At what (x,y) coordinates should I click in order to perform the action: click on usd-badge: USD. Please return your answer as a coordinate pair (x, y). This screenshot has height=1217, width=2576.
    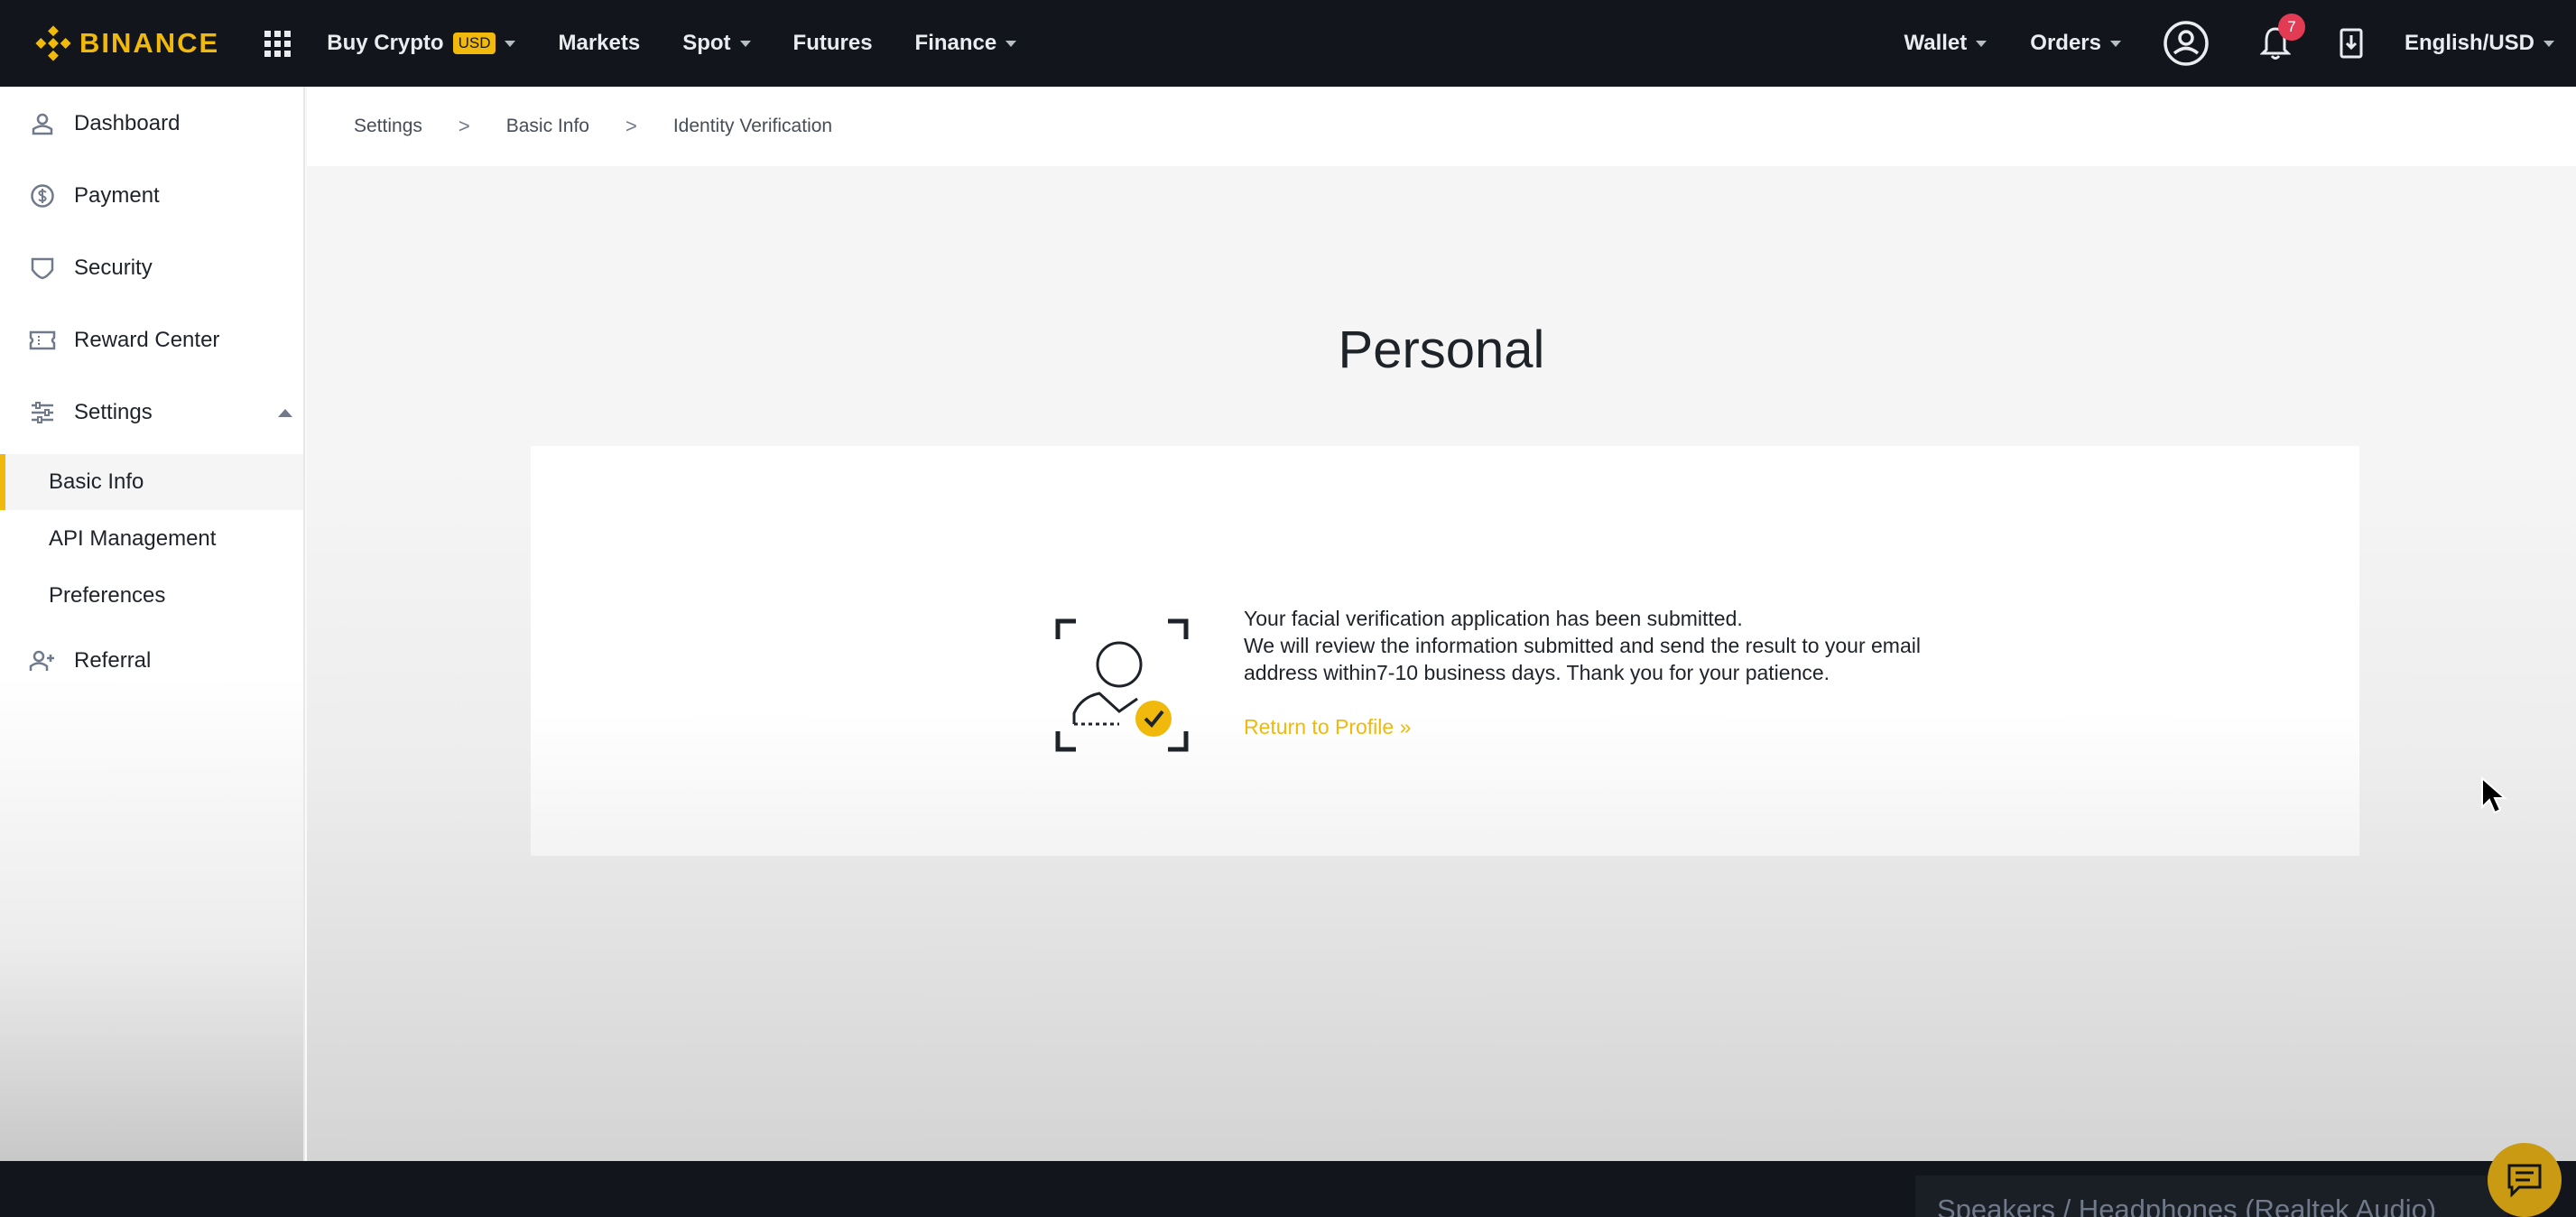
    Looking at the image, I should click on (474, 43).